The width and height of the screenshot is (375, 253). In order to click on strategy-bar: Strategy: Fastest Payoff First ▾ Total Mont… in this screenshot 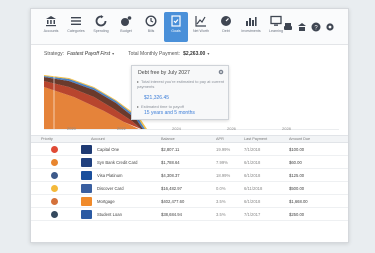, I will do `click(133, 54)`.